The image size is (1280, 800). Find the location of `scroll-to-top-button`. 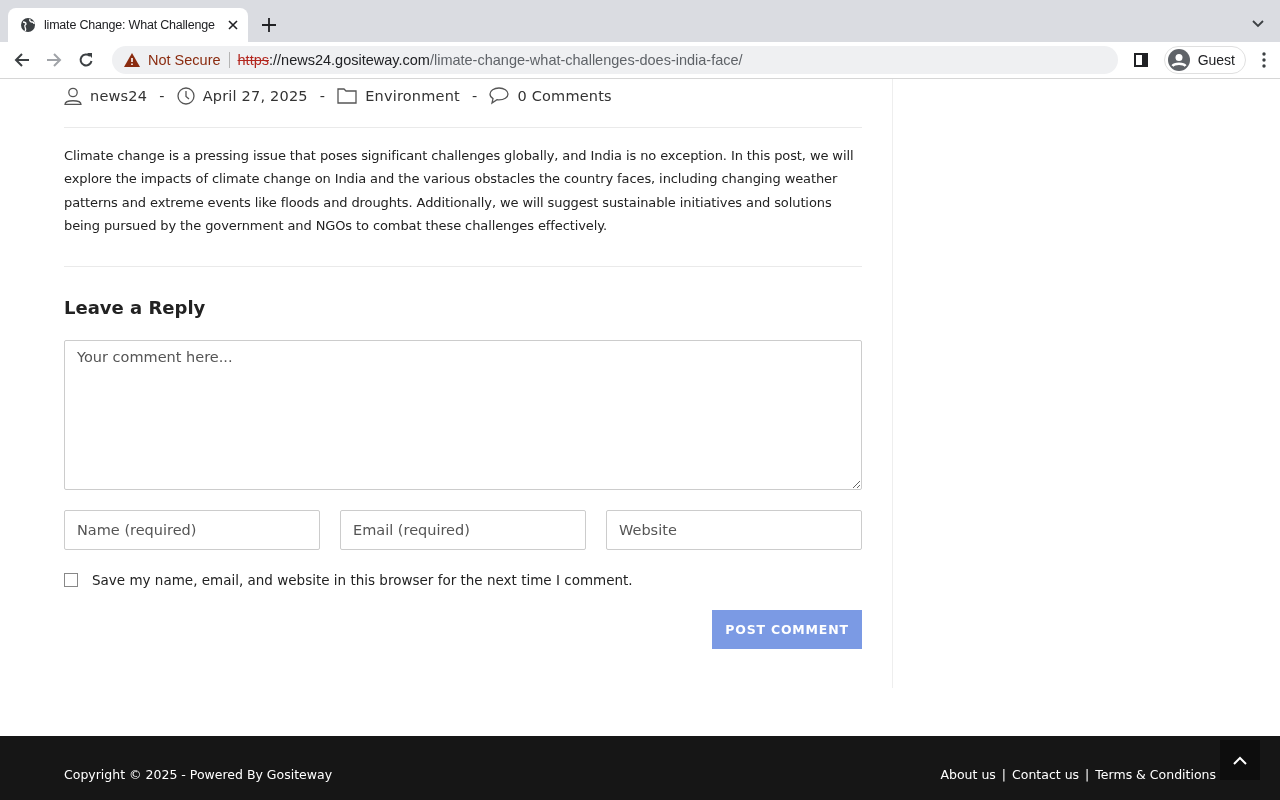

scroll-to-top-button is located at coordinates (1240, 760).